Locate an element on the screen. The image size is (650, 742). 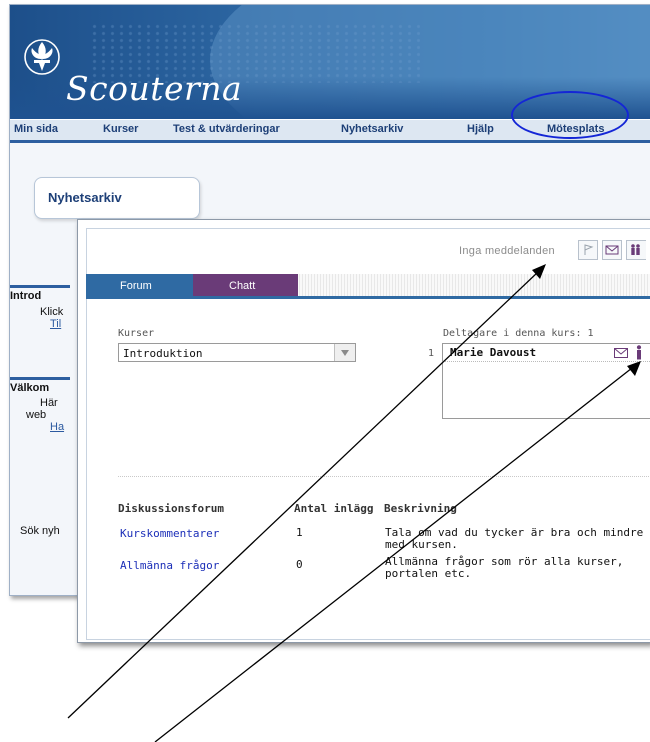
welcome-text-2: web is located at coordinates (36, 415).